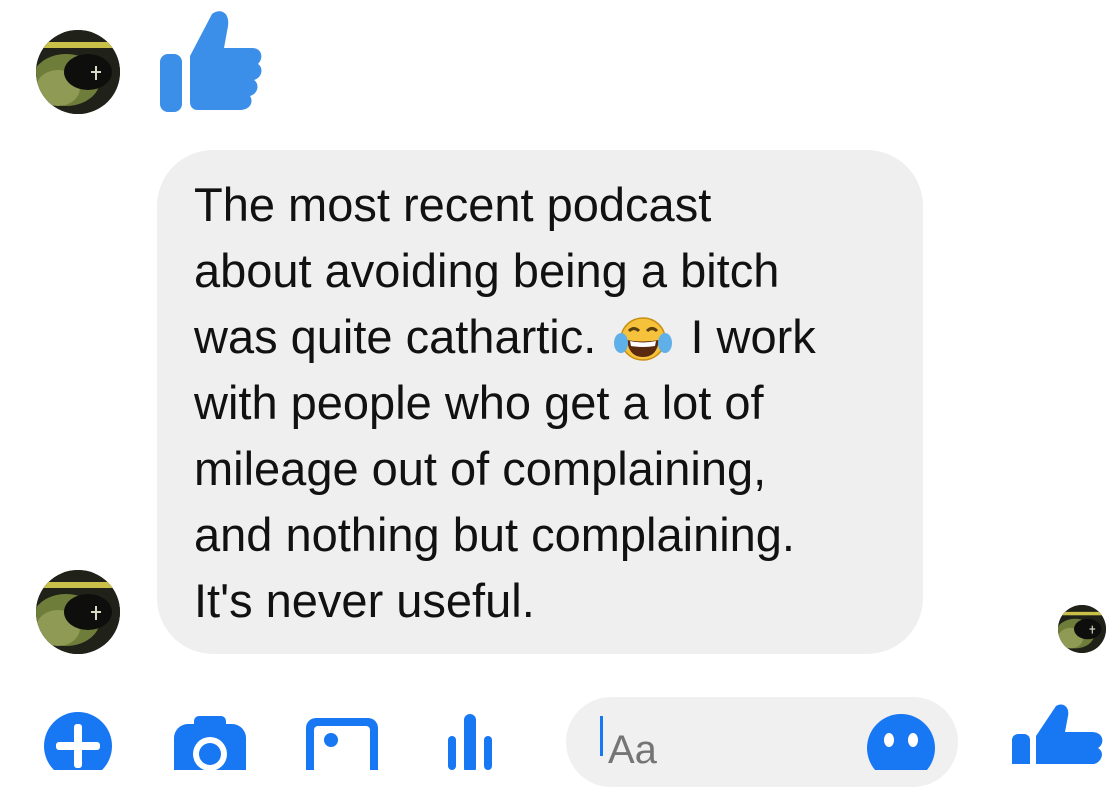 This screenshot has width=1113, height=787. What do you see at coordinates (210, 743) in the screenshot?
I see `camera-icon` at bounding box center [210, 743].